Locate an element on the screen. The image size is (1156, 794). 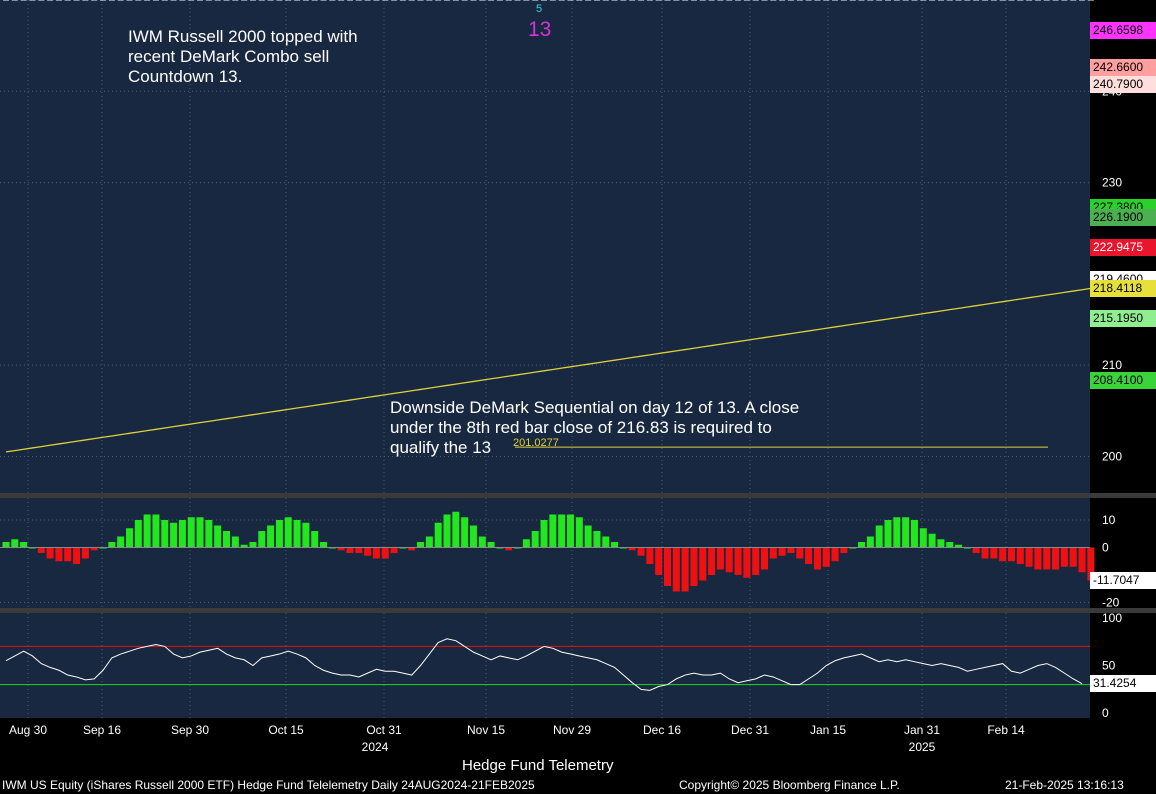
demark-top-13: 13 is located at coordinates (539, 29).